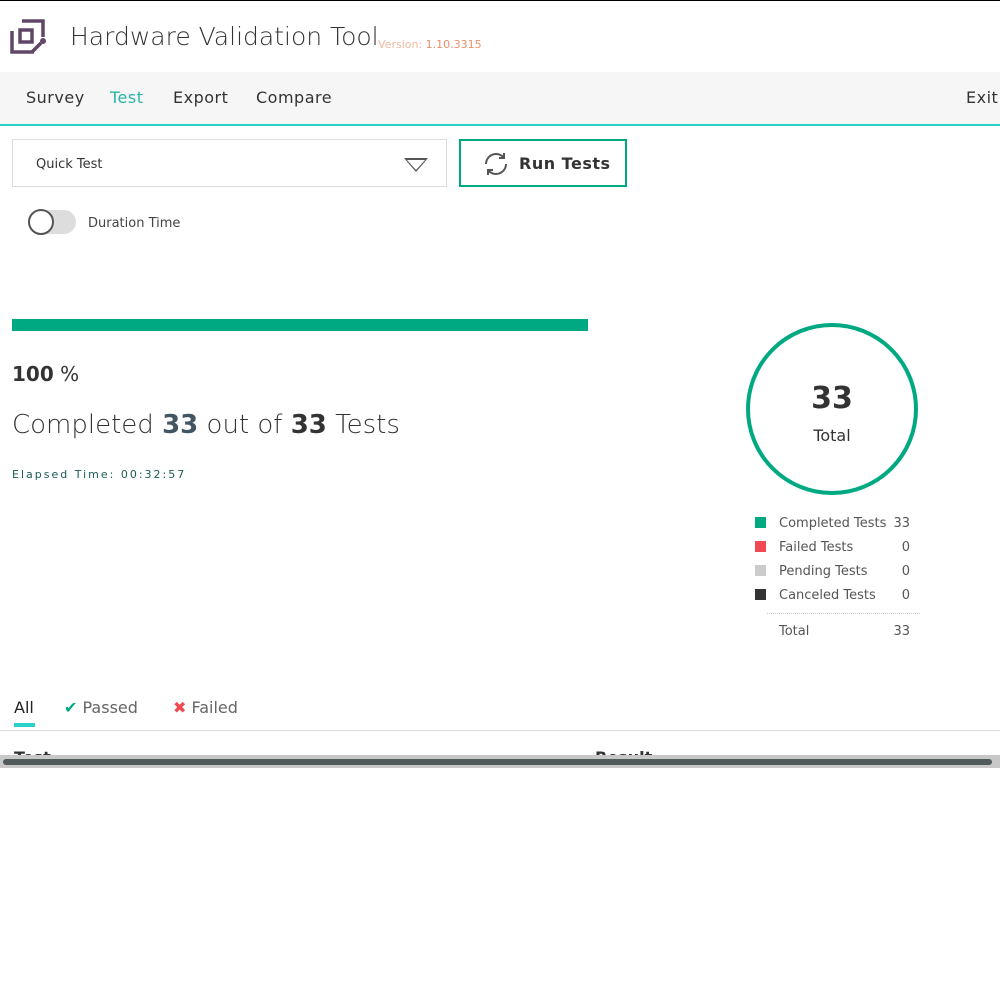 Image resolution: width=1000 pixels, height=1000 pixels. I want to click on x-icon: ✖, so click(180, 707).